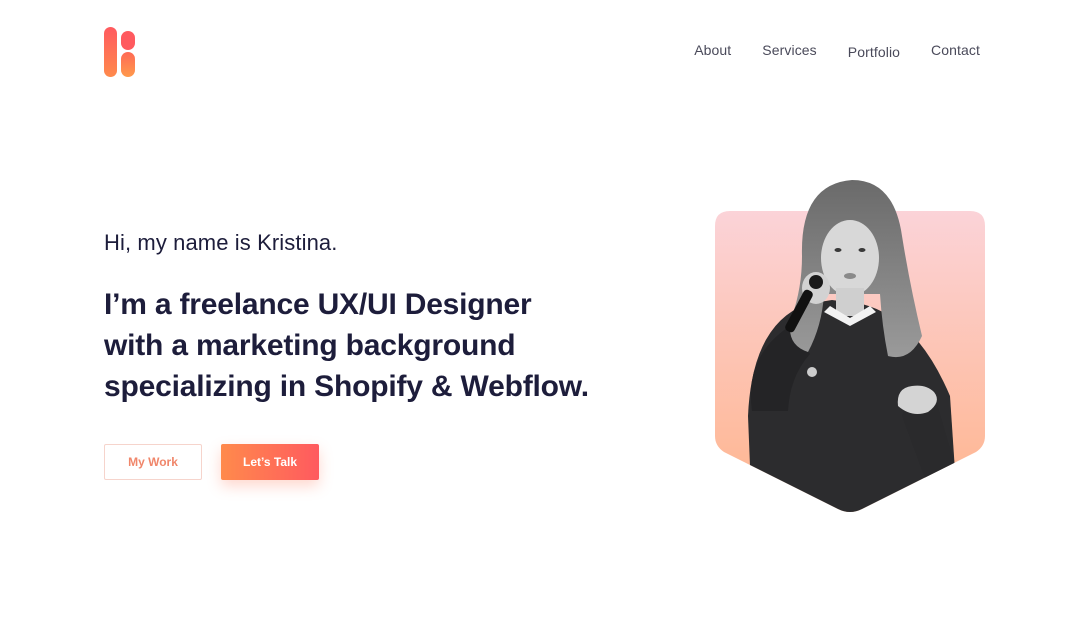 The width and height of the screenshot is (1080, 644). What do you see at coordinates (153, 462) in the screenshot?
I see `my-work-button: My Work` at bounding box center [153, 462].